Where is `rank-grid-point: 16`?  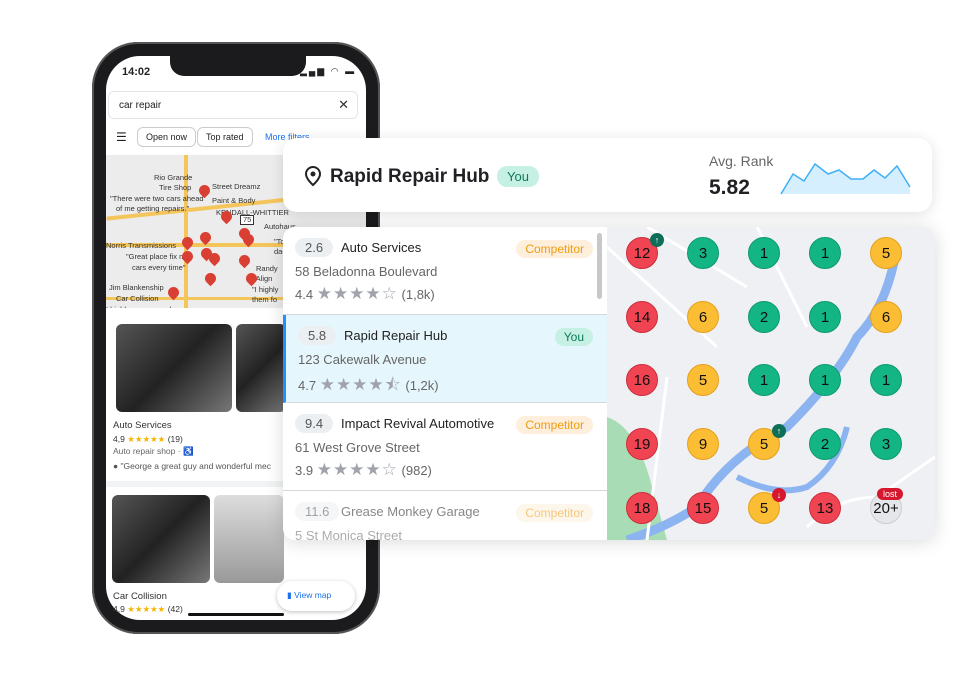
rank-grid-point: 16 is located at coordinates (642, 380).